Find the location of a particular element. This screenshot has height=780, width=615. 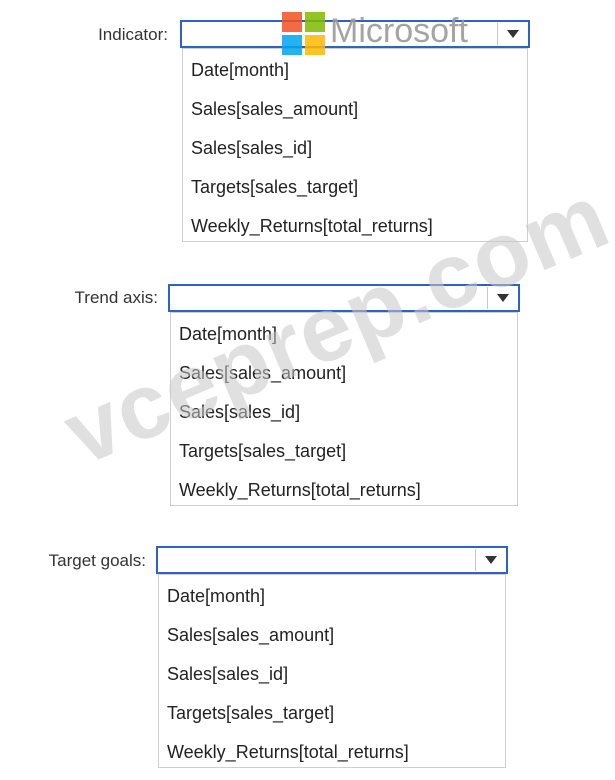

trend-axis-option-sales-amount: Sales[sales_amount] is located at coordinates (344, 373).